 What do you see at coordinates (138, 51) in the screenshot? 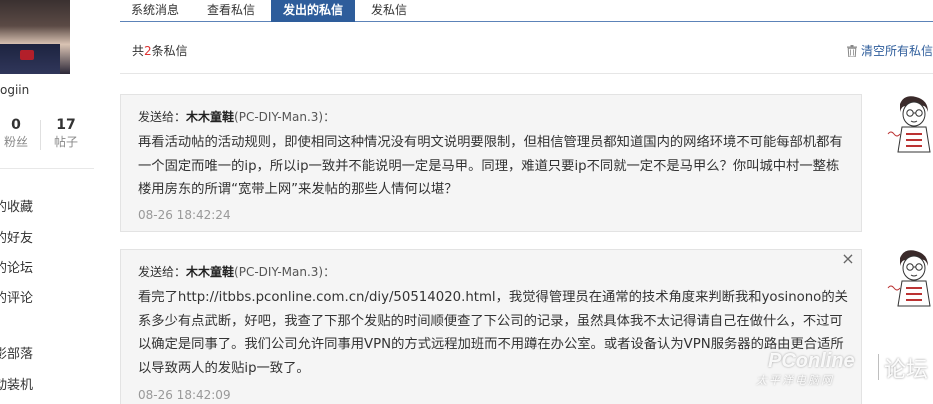
I see `count-prefix: 共` at bounding box center [138, 51].